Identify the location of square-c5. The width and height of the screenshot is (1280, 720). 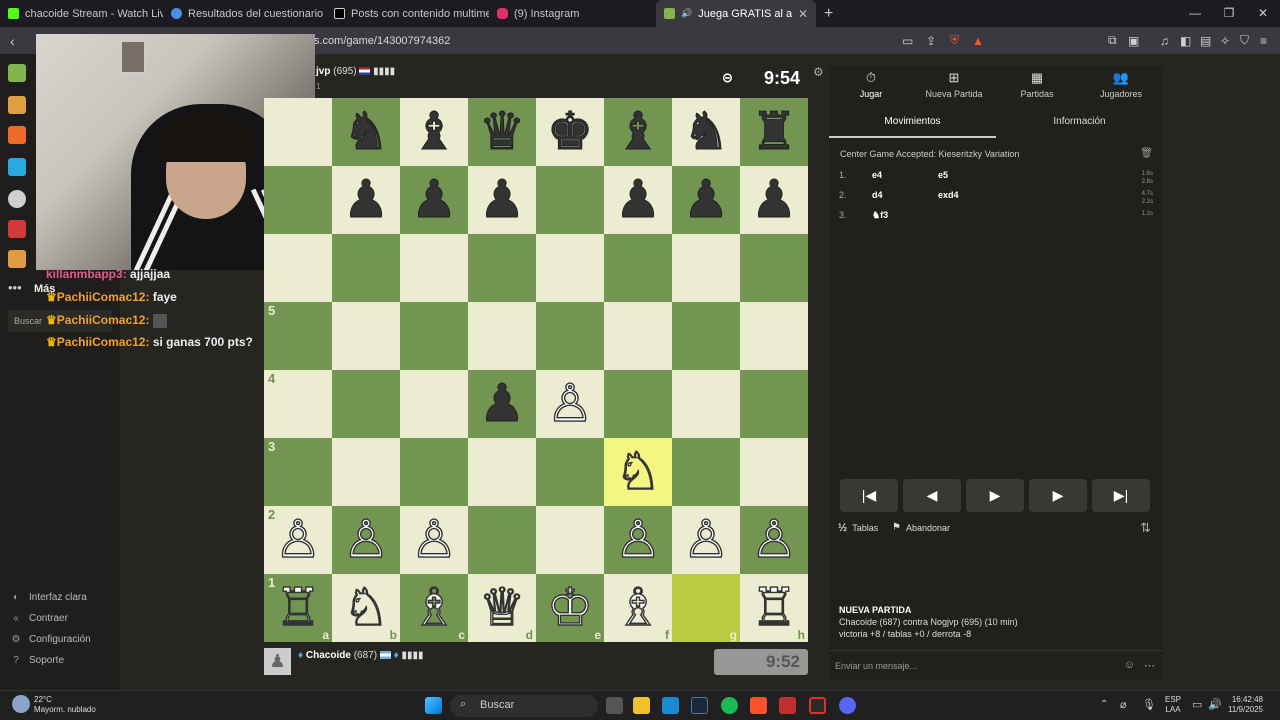
(434, 336).